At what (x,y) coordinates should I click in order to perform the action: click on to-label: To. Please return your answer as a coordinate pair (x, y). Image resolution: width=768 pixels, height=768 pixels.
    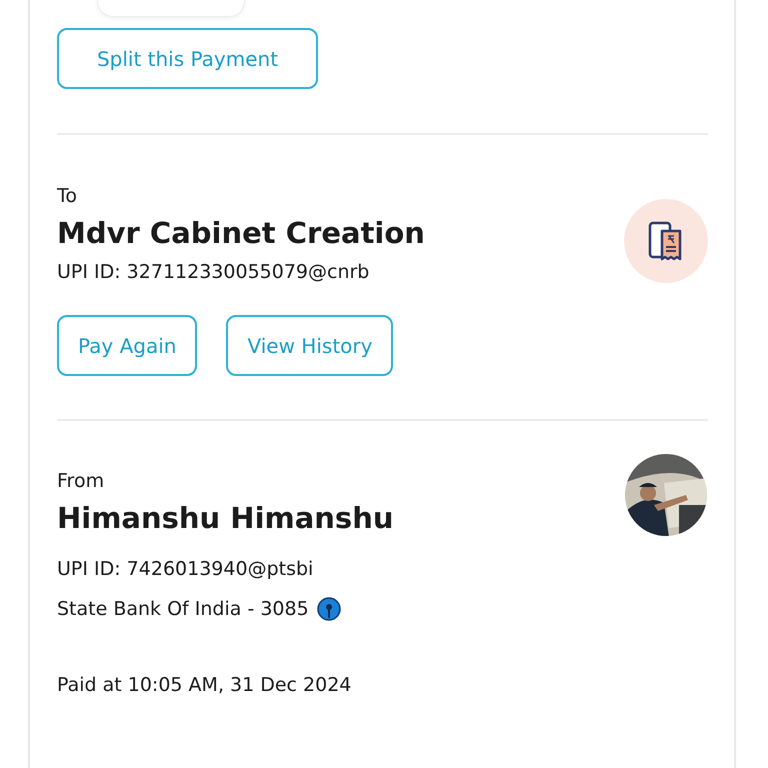
    Looking at the image, I should click on (67, 196).